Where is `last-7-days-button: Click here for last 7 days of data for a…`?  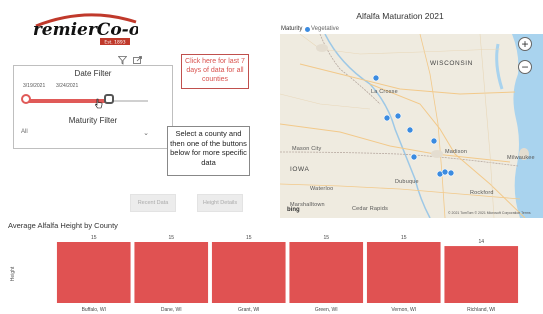
last-7-days-button: Click here for last 7 days of data for a… is located at coordinates (215, 71).